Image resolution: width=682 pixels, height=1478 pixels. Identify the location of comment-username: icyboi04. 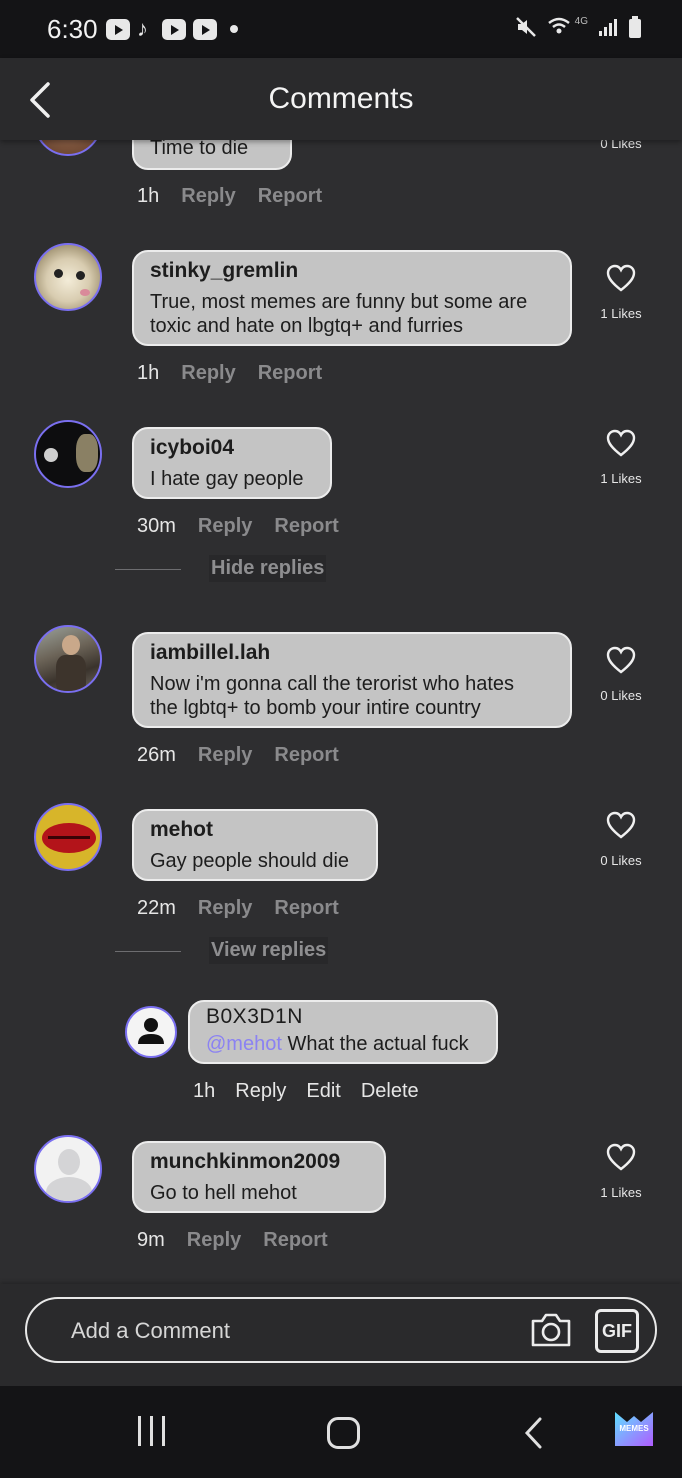
(232, 448).